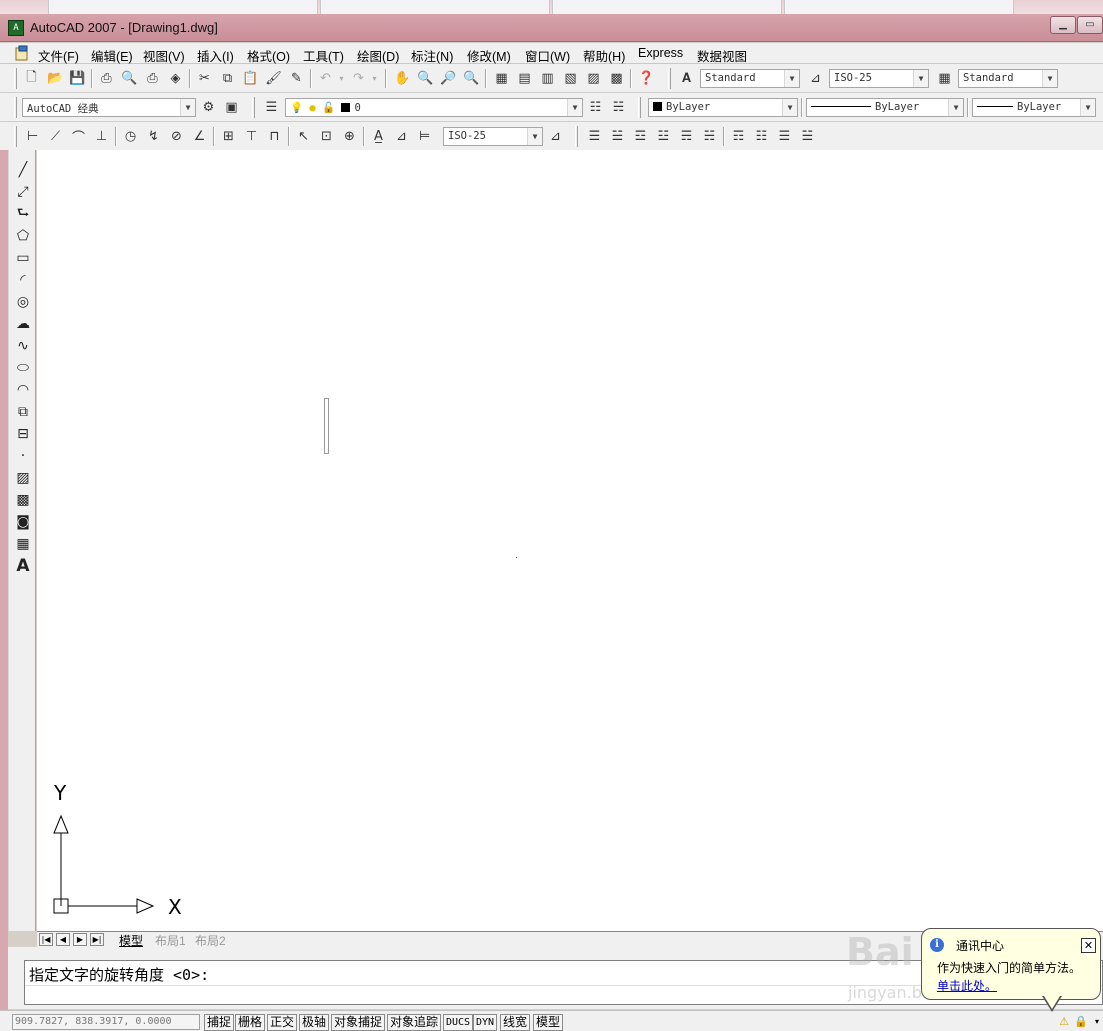 The width and height of the screenshot is (1103, 1031). Describe the element at coordinates (323, 55) in the screenshot. I see `menu-tools: 工具(T)` at that location.